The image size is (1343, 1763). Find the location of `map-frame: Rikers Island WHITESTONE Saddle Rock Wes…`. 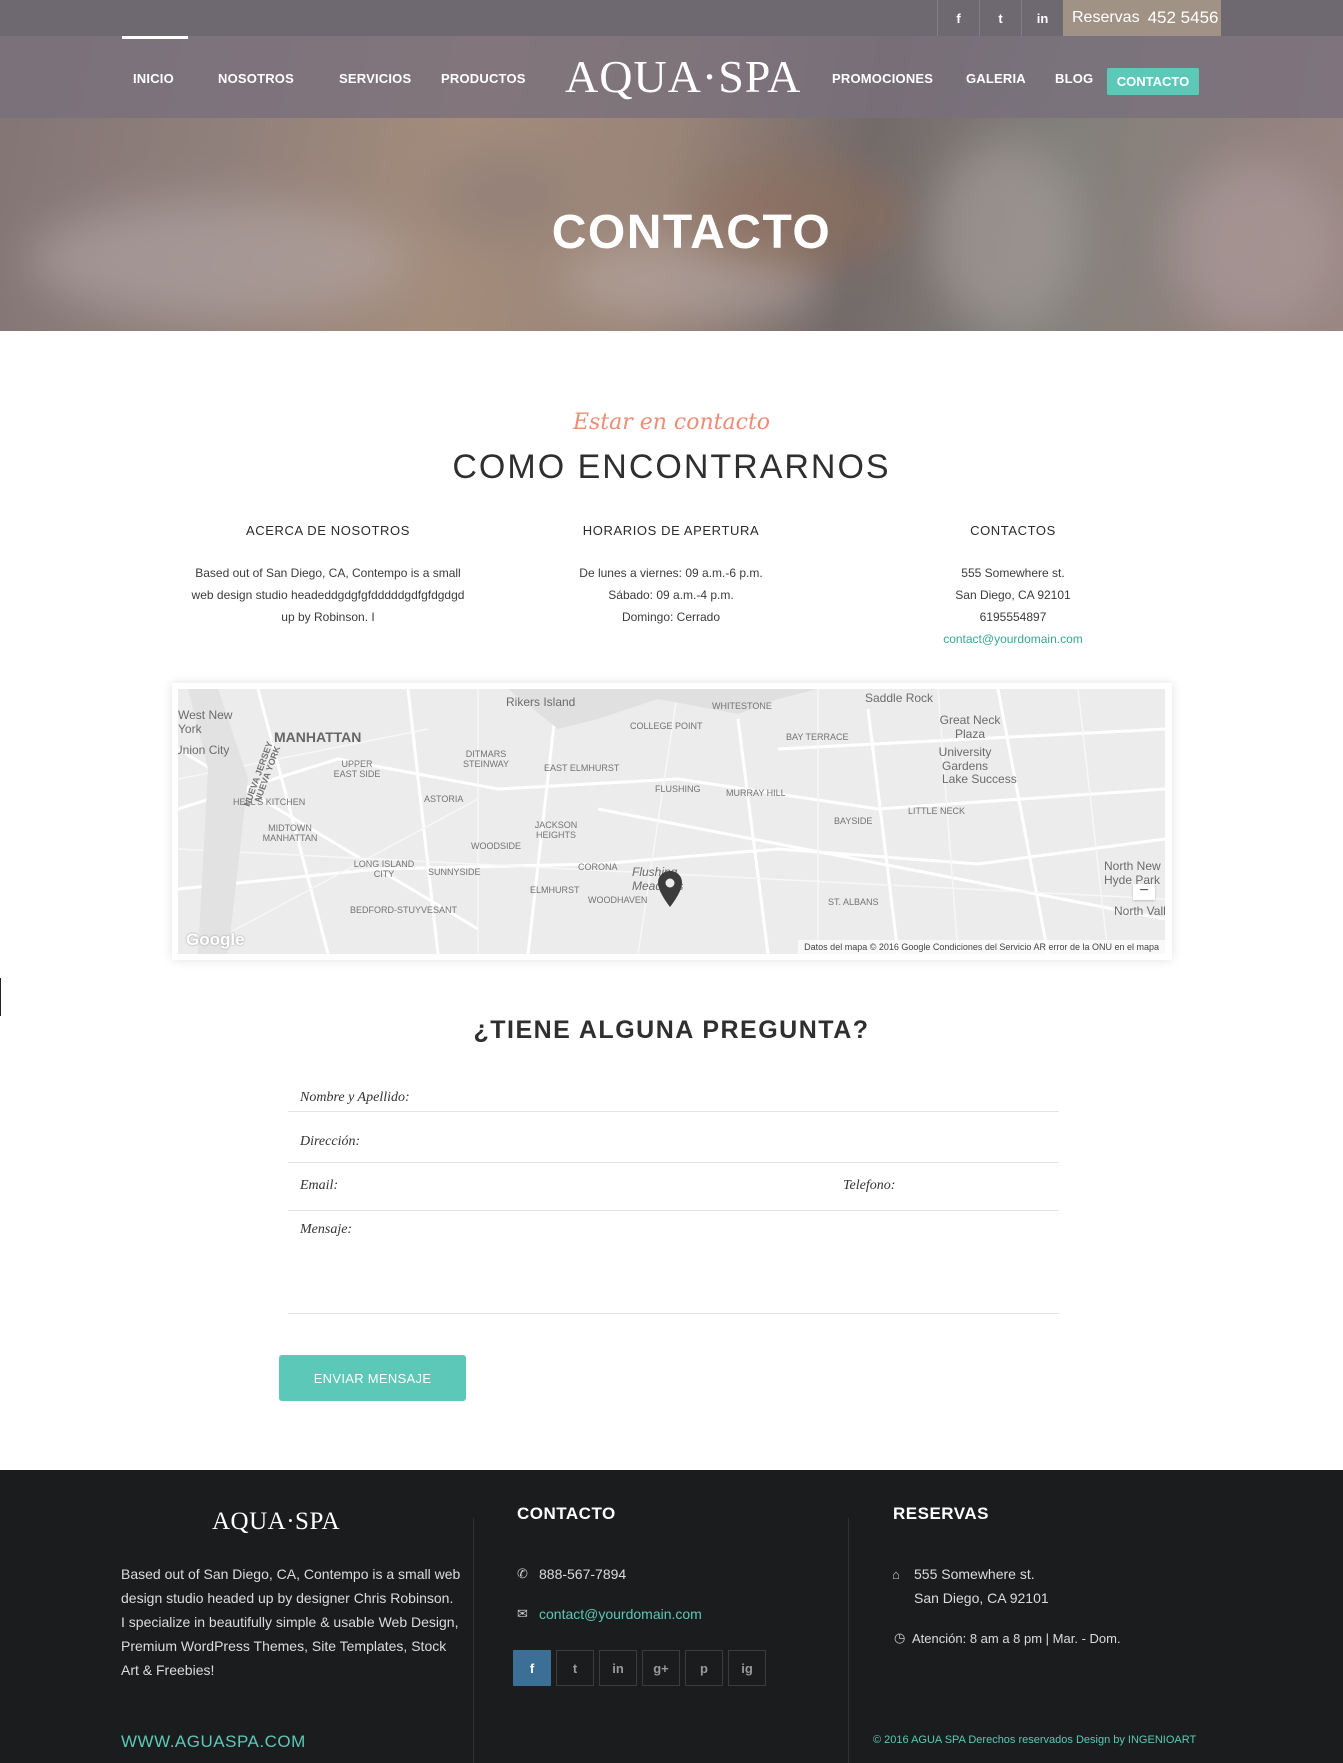

map-frame: Rikers Island WHITESTONE Saddle Rock Wes… is located at coordinates (672, 821).